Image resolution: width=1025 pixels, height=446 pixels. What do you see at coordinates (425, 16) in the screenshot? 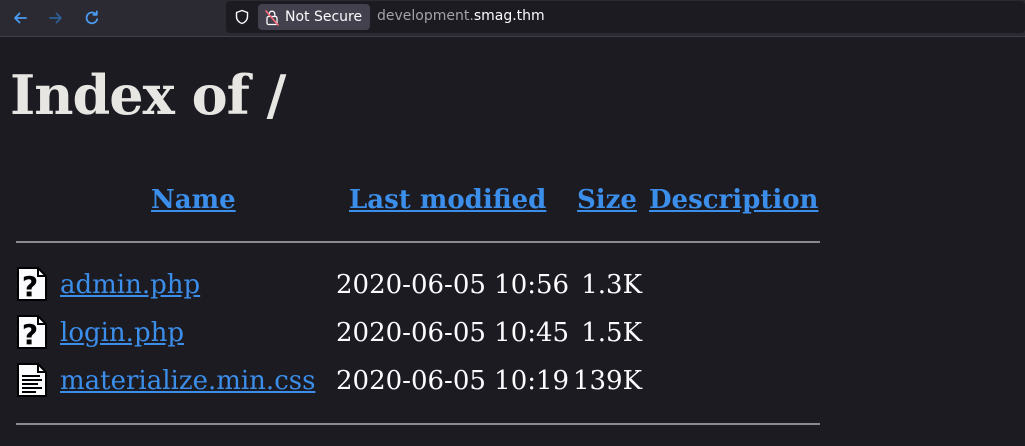
I see `url-subdomain: development.` at bounding box center [425, 16].